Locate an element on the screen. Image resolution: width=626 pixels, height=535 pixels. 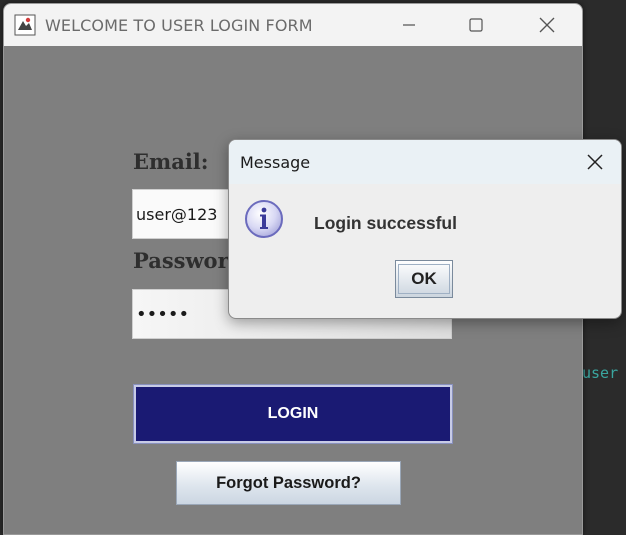
dialog-title-bar: Message is located at coordinates (425, 162).